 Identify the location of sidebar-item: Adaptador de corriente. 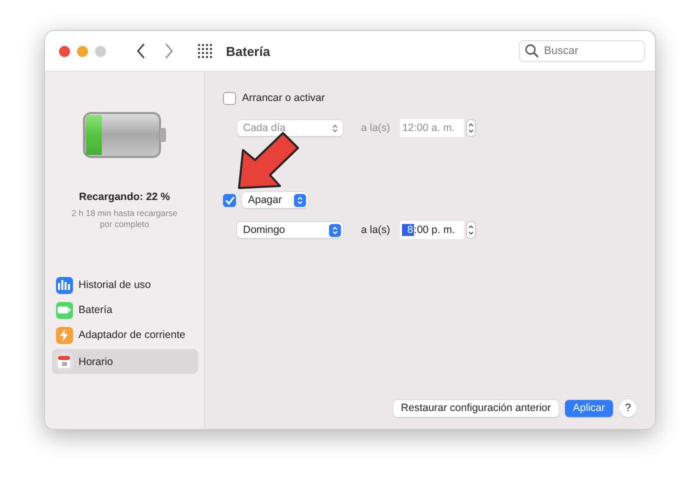
(125, 335).